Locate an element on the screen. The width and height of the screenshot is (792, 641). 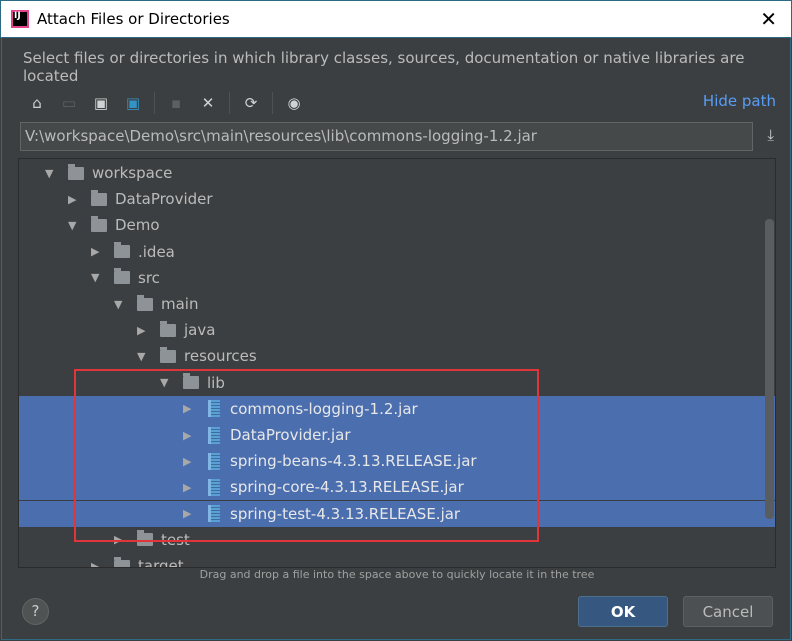
tree-item-label: target is located at coordinates (161, 562).